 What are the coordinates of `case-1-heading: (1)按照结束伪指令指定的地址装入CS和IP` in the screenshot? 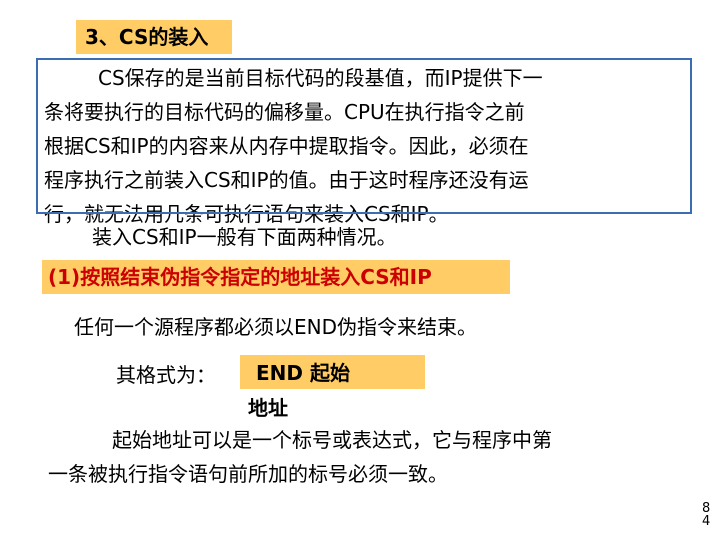 It's located at (276, 277).